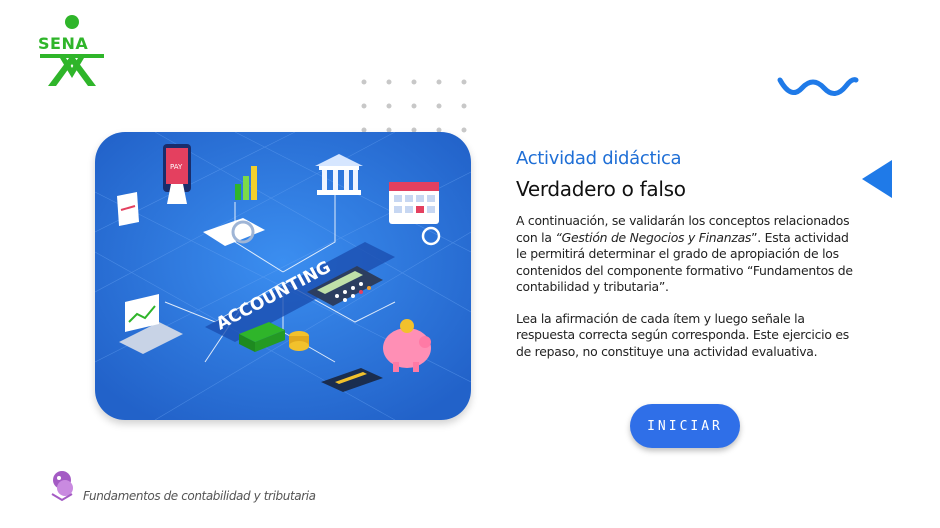  What do you see at coordinates (199, 496) in the screenshot?
I see `course-name: Fundamentos de contabilidad y tributaria` at bounding box center [199, 496].